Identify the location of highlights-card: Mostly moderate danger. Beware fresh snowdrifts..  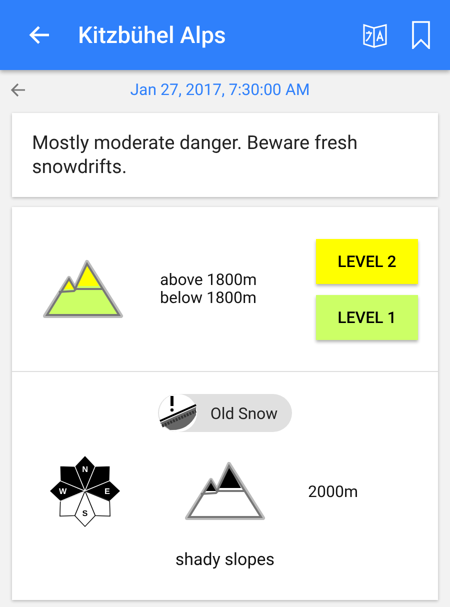
(225, 155).